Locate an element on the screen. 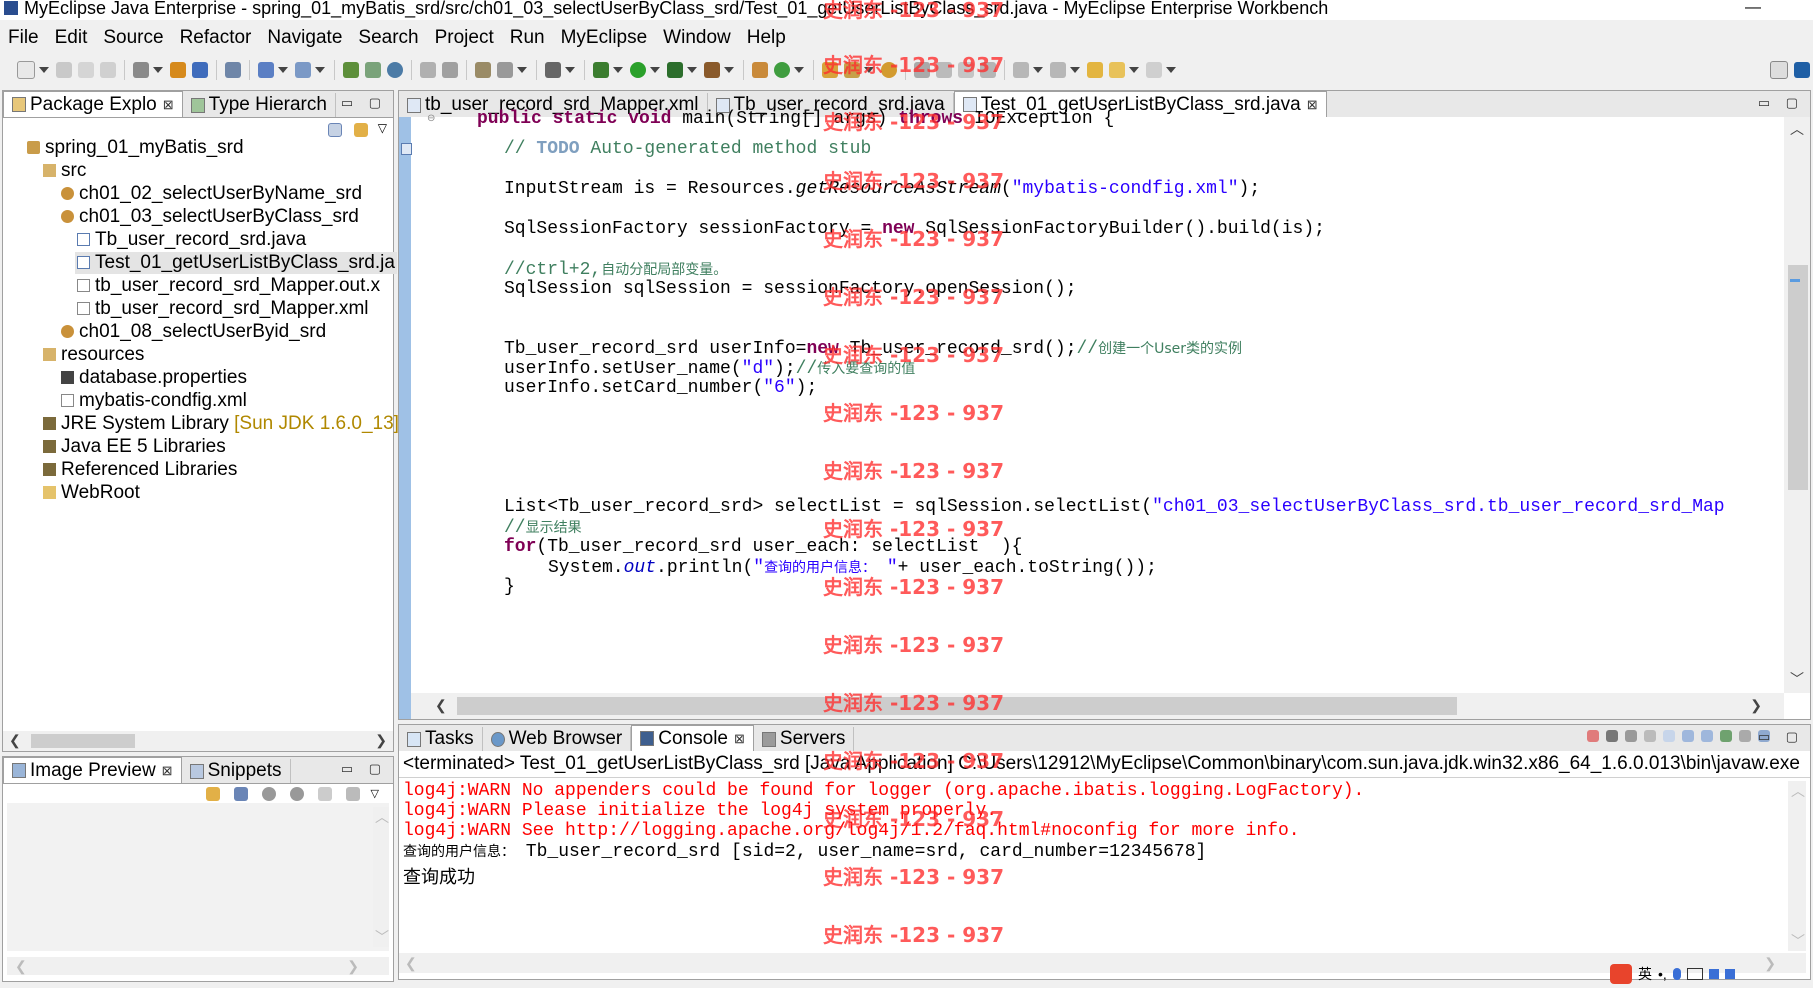  pin-console-icon is located at coordinates (1726, 736).